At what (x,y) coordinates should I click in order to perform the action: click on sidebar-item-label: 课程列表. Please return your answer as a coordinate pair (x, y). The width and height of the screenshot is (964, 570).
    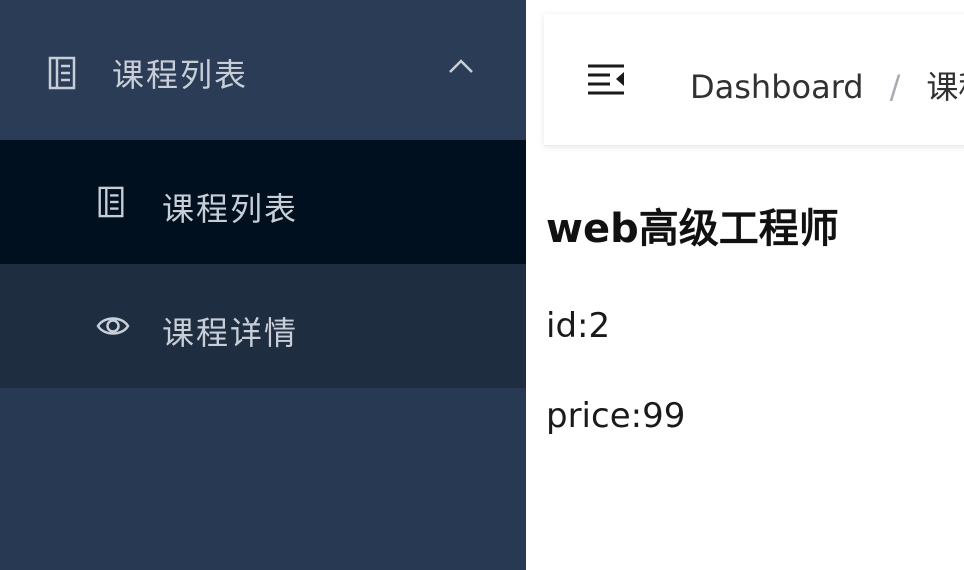
    Looking at the image, I should click on (230, 209).